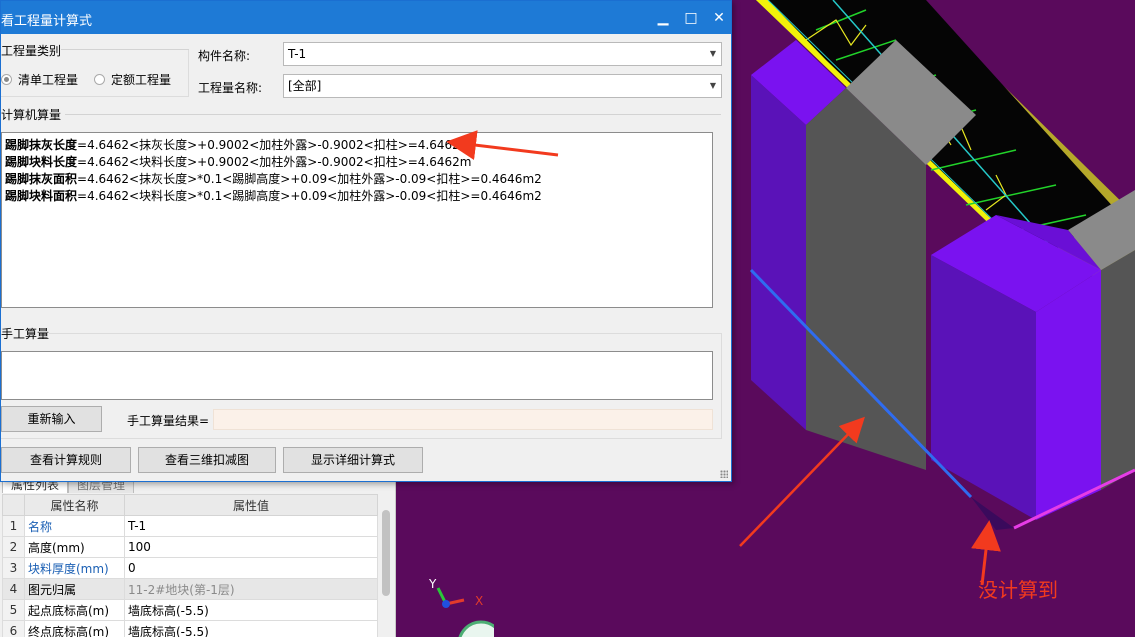 The width and height of the screenshot is (1135, 637). Describe the element at coordinates (74, 568) in the screenshot. I see `property-name: 块料厚度(mm)` at that location.